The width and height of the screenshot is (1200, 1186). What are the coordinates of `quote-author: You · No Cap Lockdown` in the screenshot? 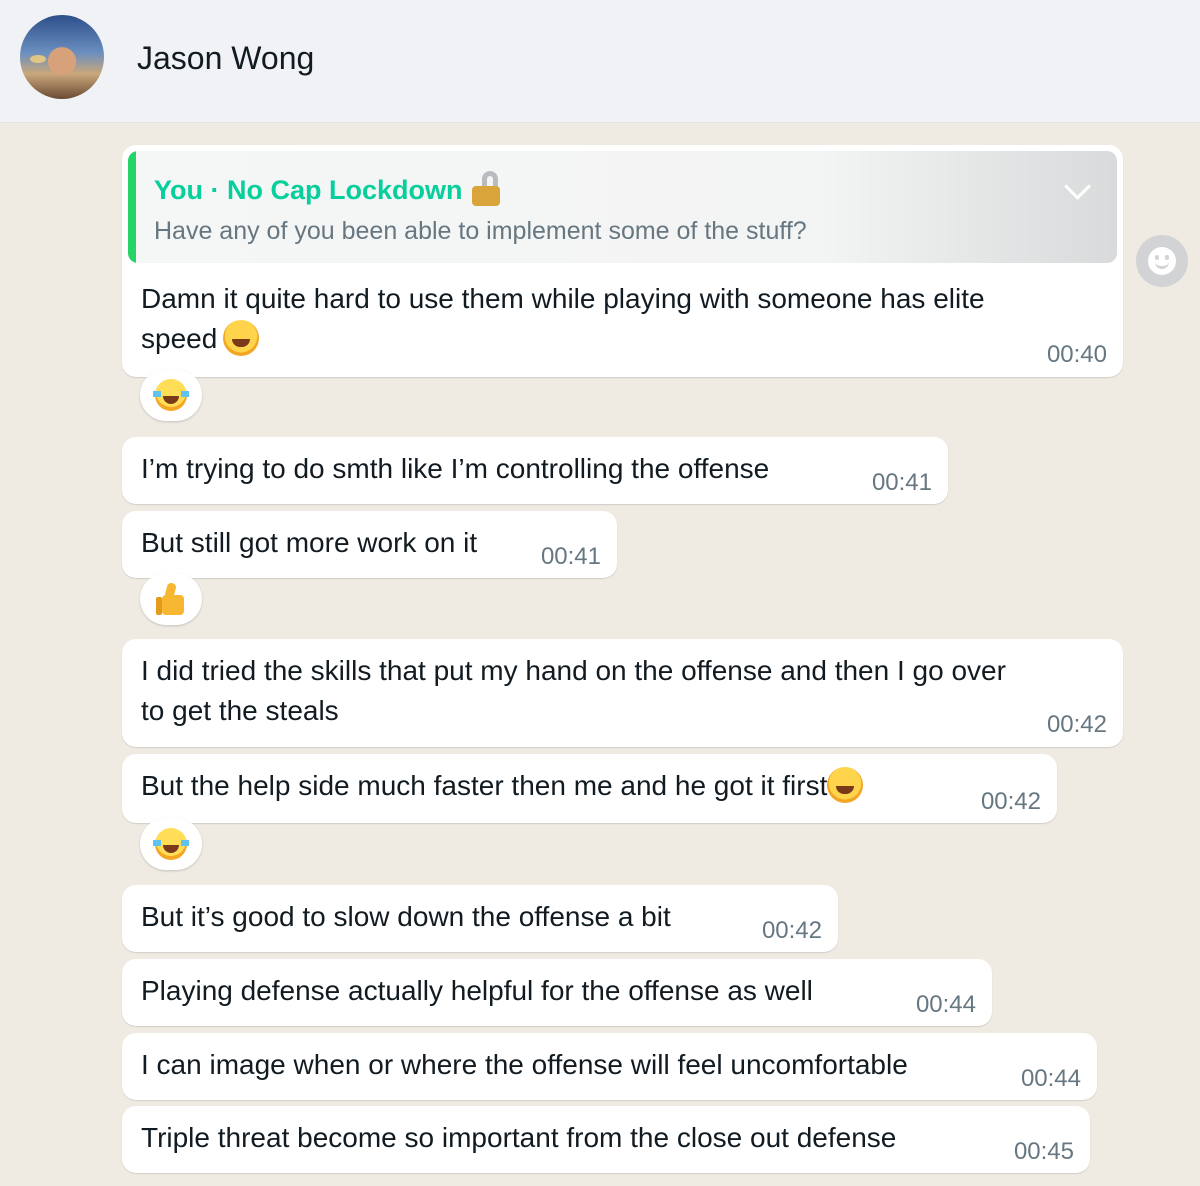 It's located at (328, 188).